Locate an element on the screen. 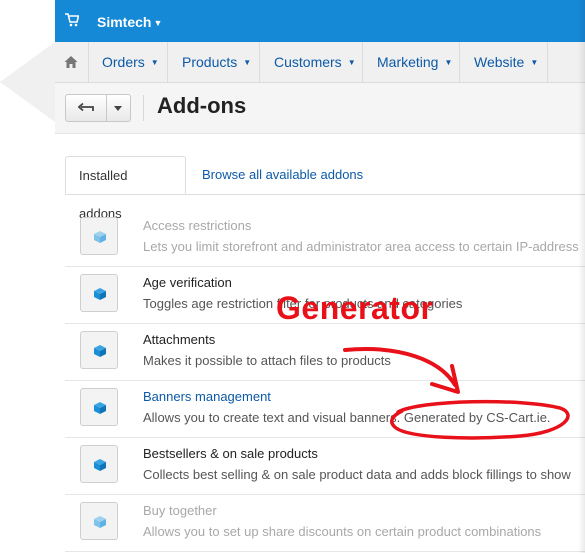 This screenshot has height=553, width=585. tab-installed-addons: Installed addons is located at coordinates (125, 188).